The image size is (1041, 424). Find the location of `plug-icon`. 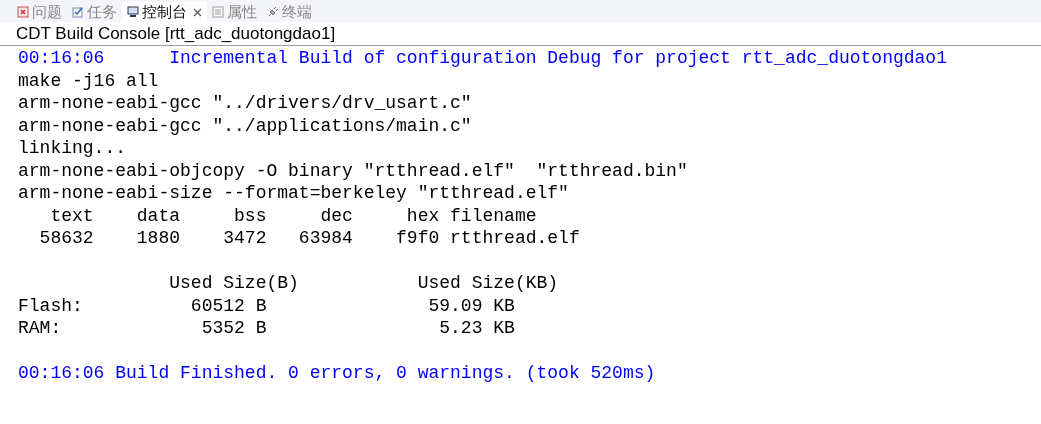

plug-icon is located at coordinates (273, 12).